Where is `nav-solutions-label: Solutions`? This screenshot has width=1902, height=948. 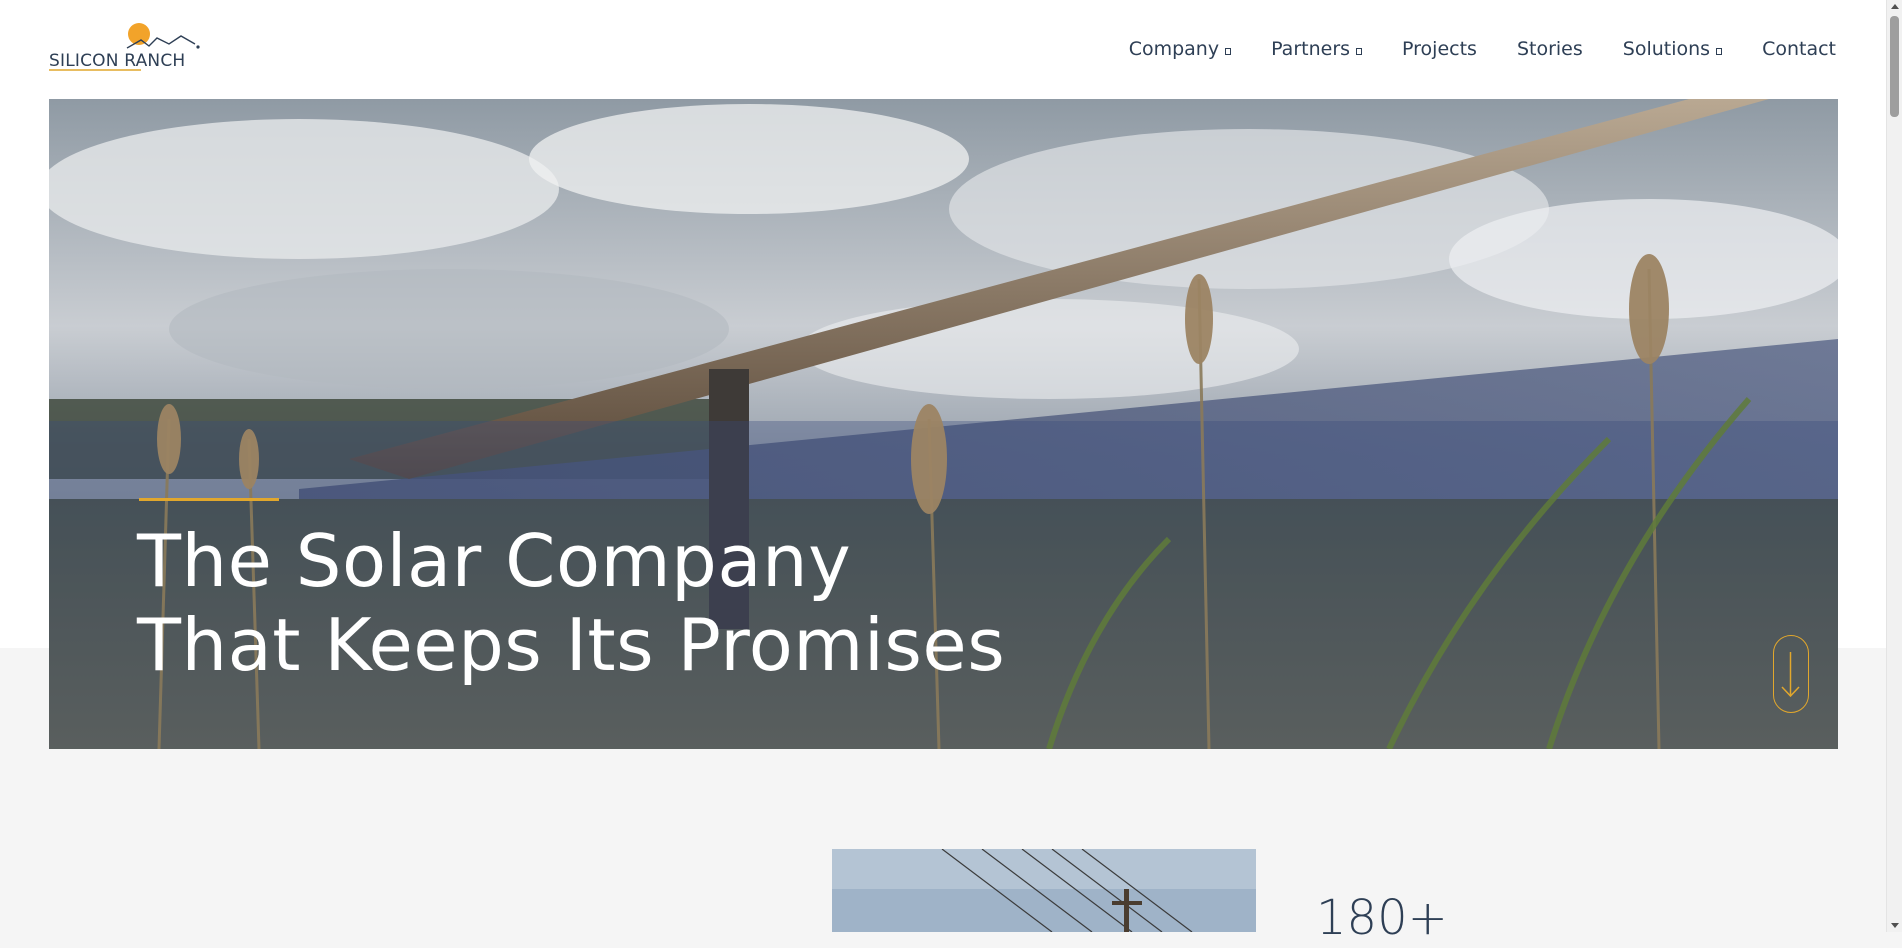 nav-solutions-label: Solutions is located at coordinates (1666, 49).